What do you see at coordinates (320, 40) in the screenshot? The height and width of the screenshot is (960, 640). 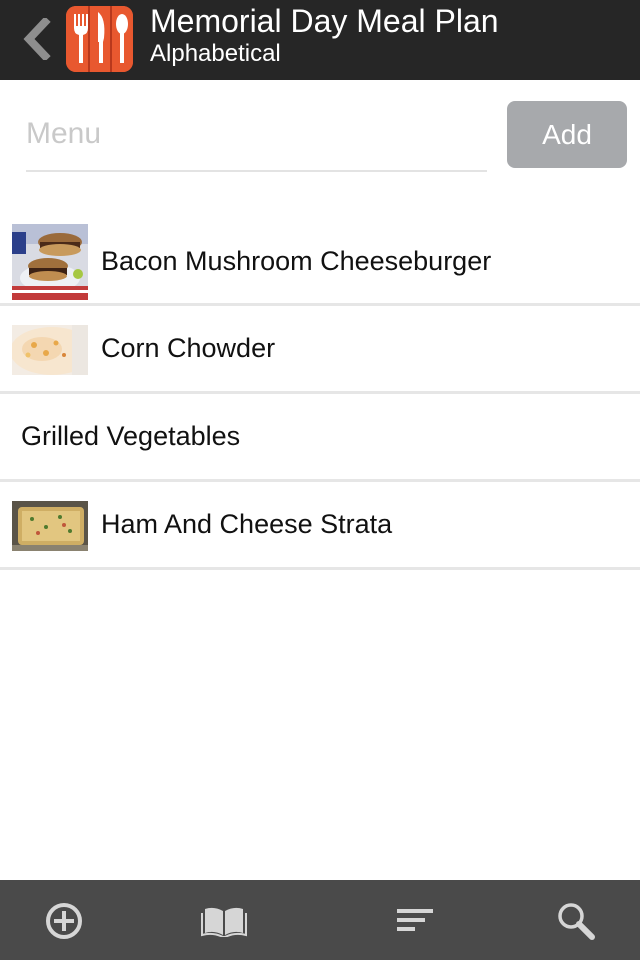 I see `app-header: Memorial Day Meal Plan Alphabetical` at bounding box center [320, 40].